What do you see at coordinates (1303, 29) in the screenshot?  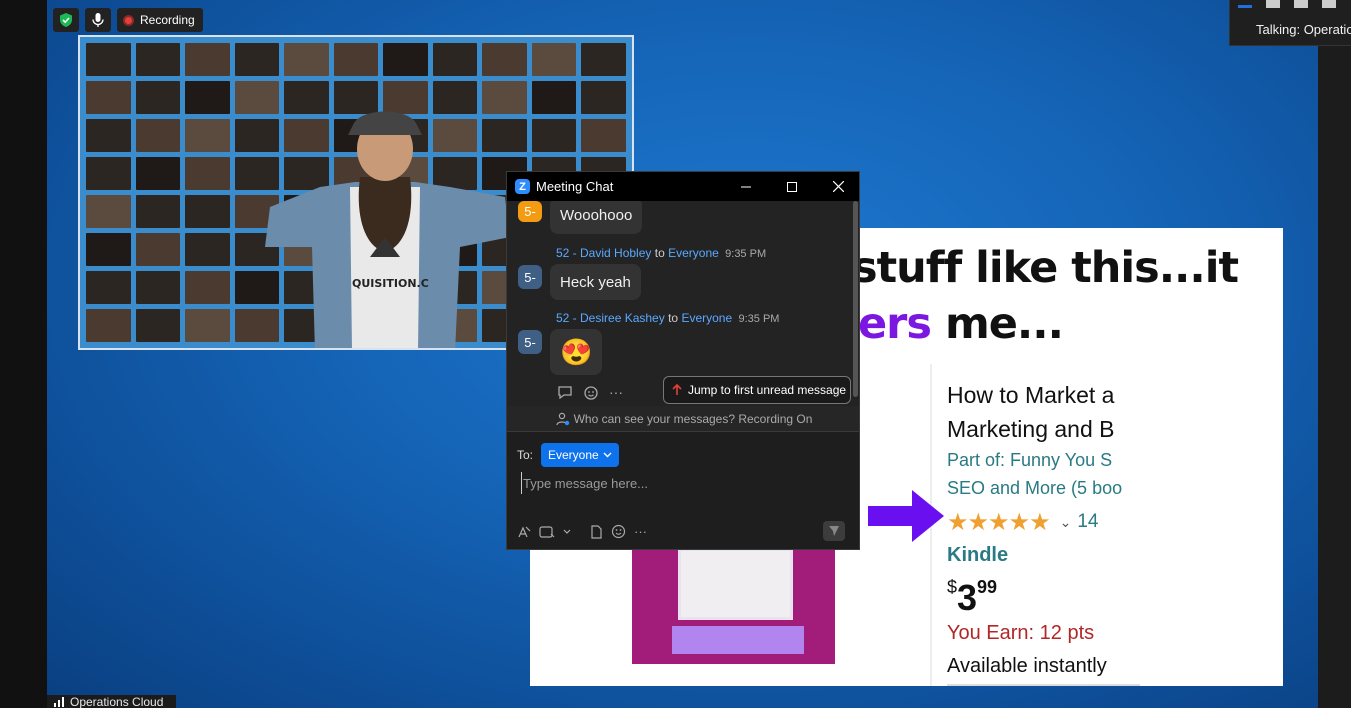 I see `talking-indicator-text: Talking: Operatio` at bounding box center [1303, 29].